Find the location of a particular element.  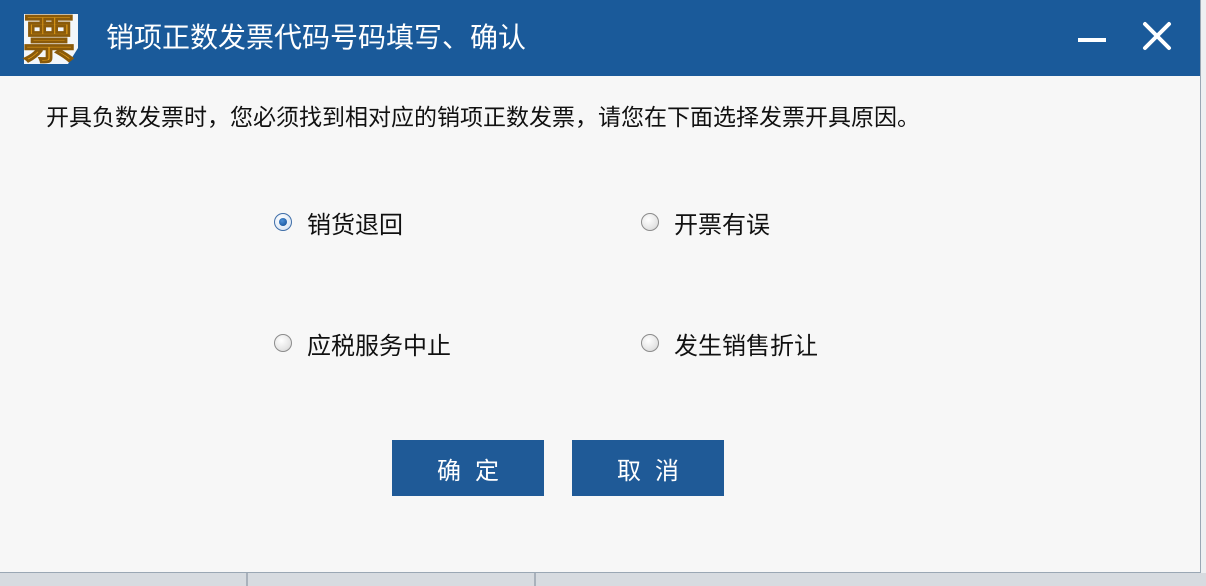

background-window-strip is located at coordinates (603, 579).